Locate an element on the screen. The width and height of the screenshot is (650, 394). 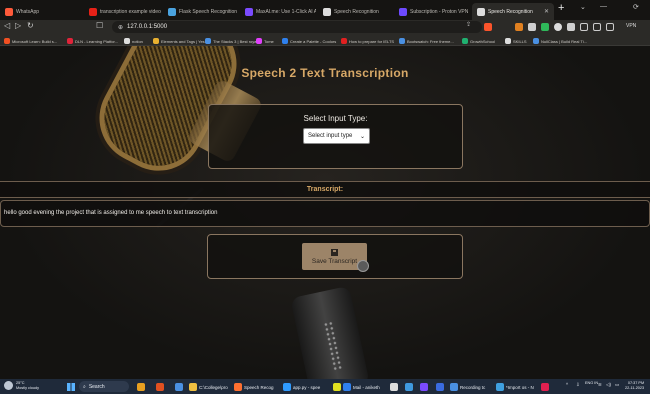
browser-tab: MaxAI.me: Use 1-Click AI Anywhere is located at coordinates (278, 11).